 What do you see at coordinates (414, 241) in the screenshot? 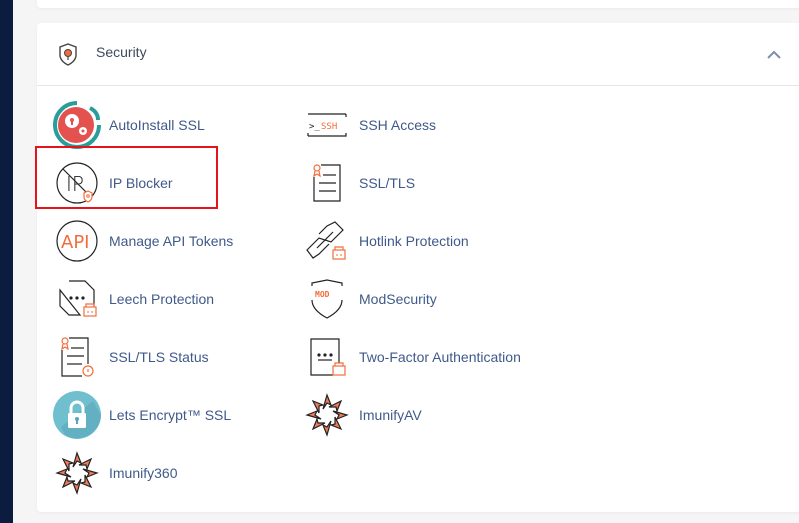
I see `item-label: Hotlink Protection` at bounding box center [414, 241].